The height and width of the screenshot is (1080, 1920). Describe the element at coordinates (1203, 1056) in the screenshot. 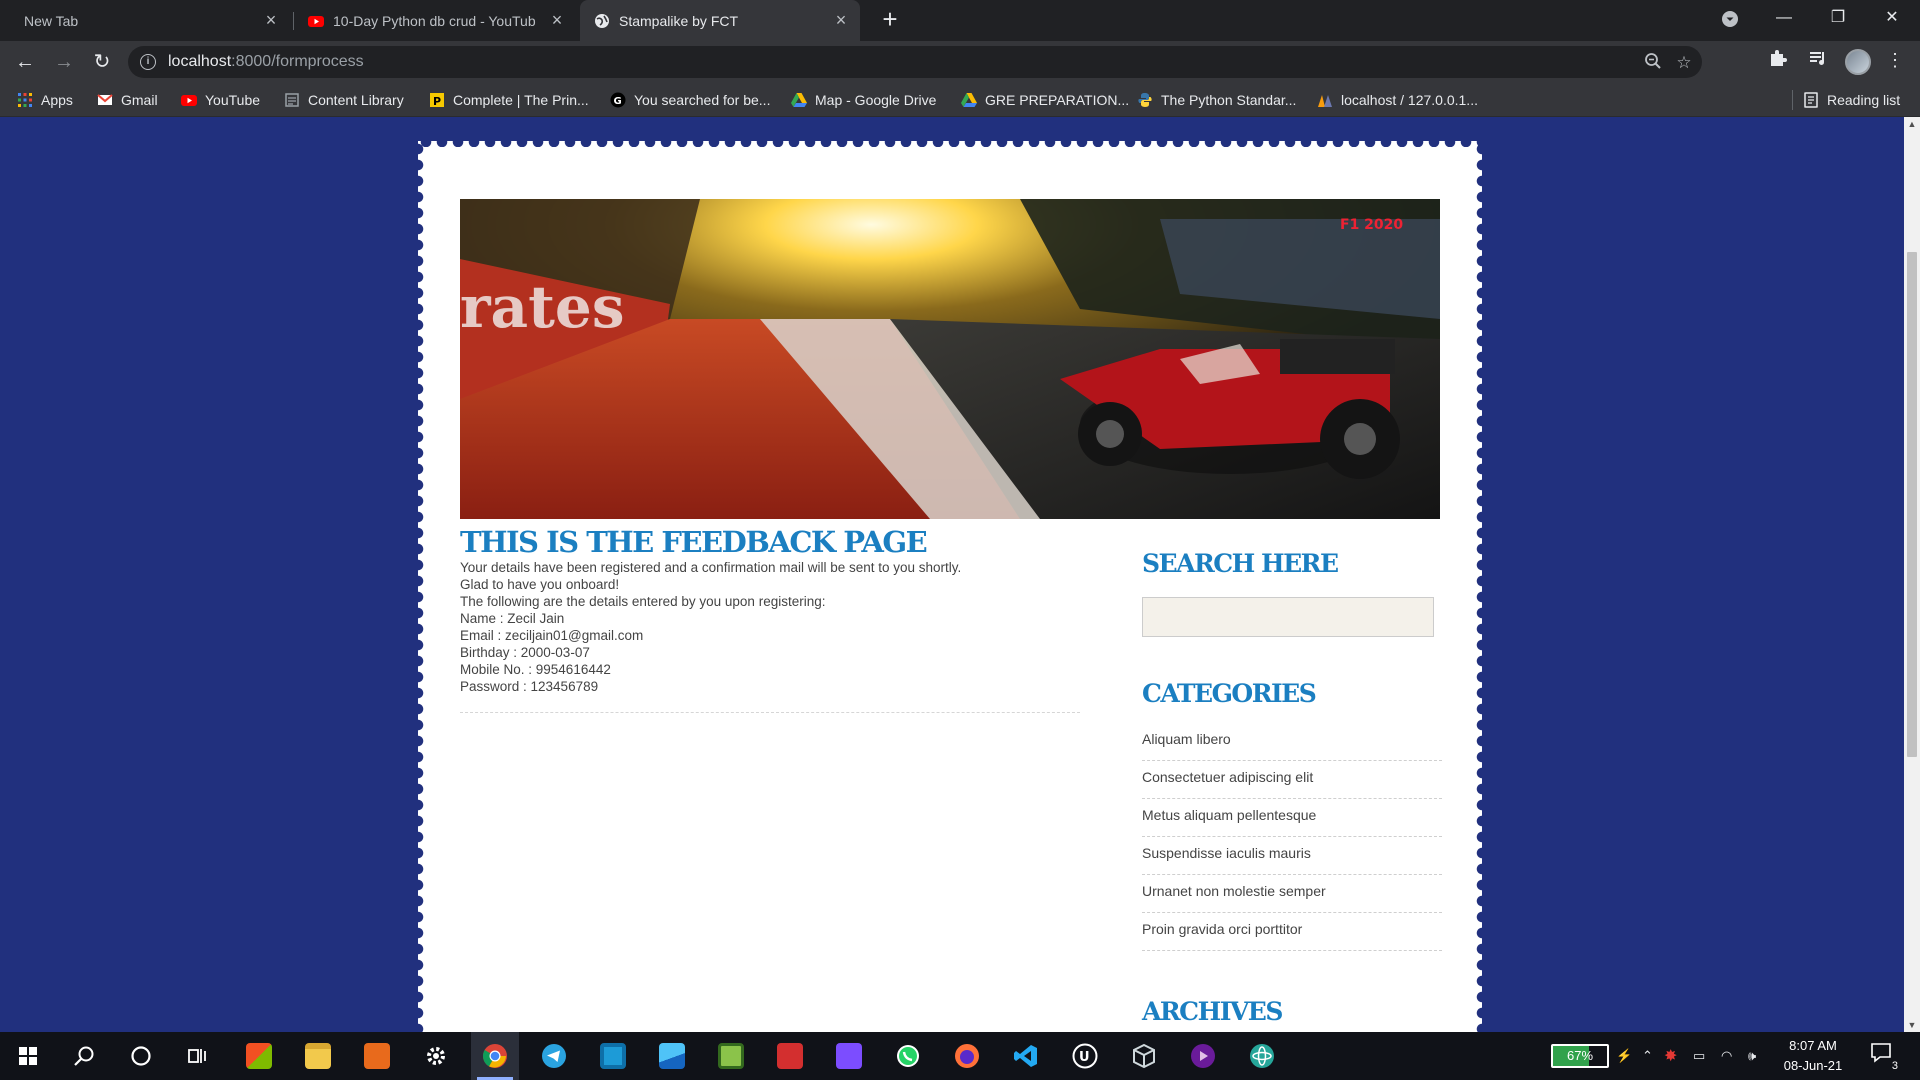

I see `podcast-icon` at that location.